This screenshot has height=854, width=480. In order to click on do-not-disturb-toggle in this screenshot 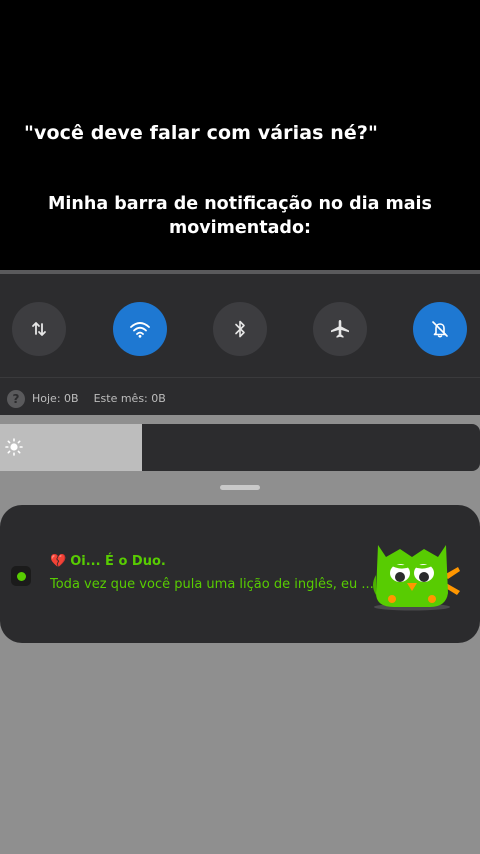, I will do `click(440, 329)`.